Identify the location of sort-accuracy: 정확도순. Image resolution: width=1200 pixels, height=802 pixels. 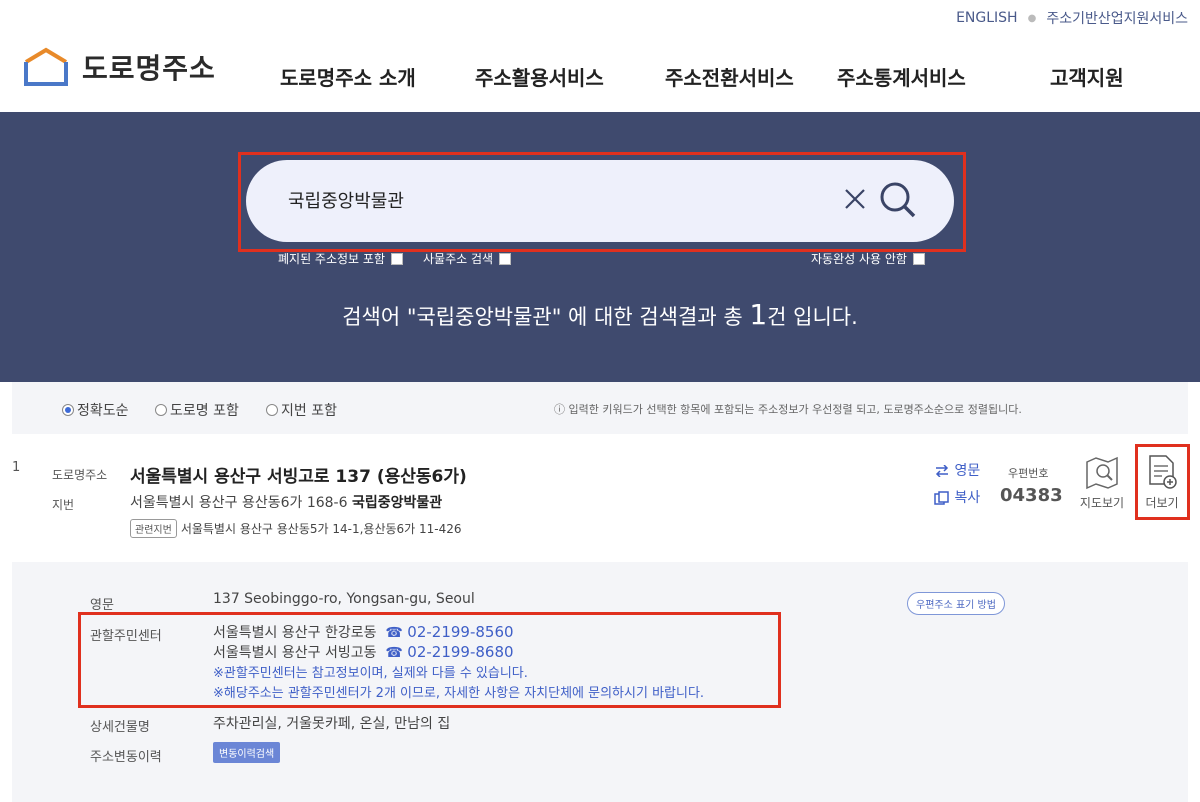
(95, 410).